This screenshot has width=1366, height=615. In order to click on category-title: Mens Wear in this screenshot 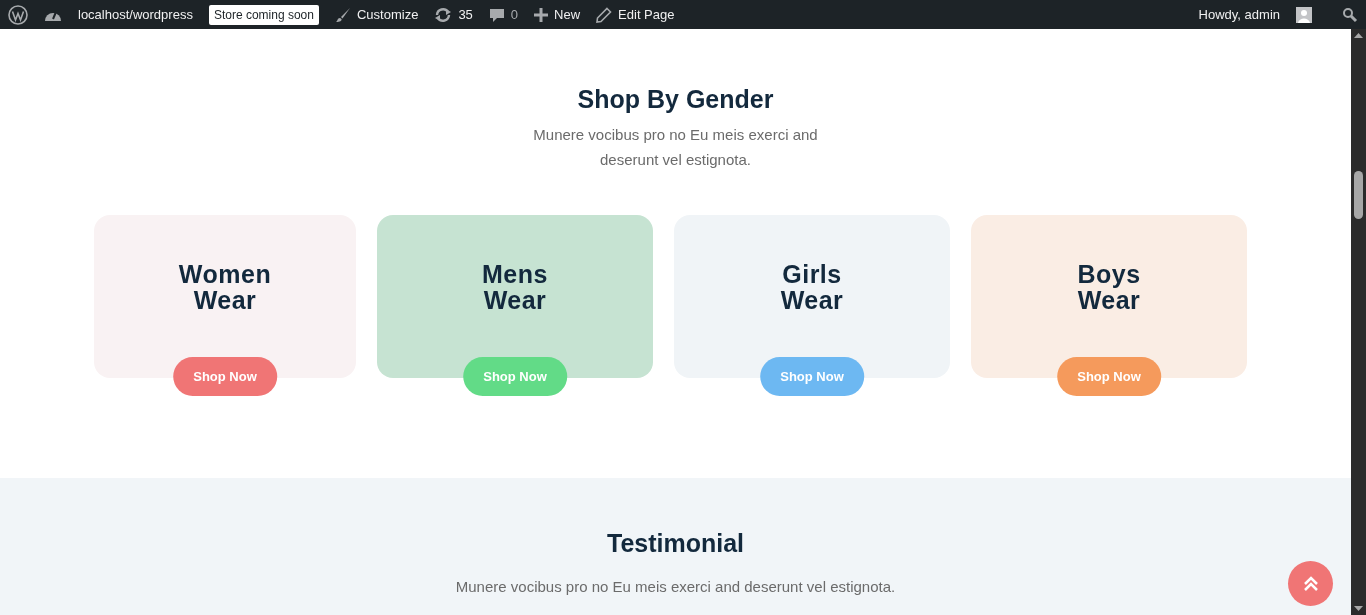, I will do `click(515, 286)`.